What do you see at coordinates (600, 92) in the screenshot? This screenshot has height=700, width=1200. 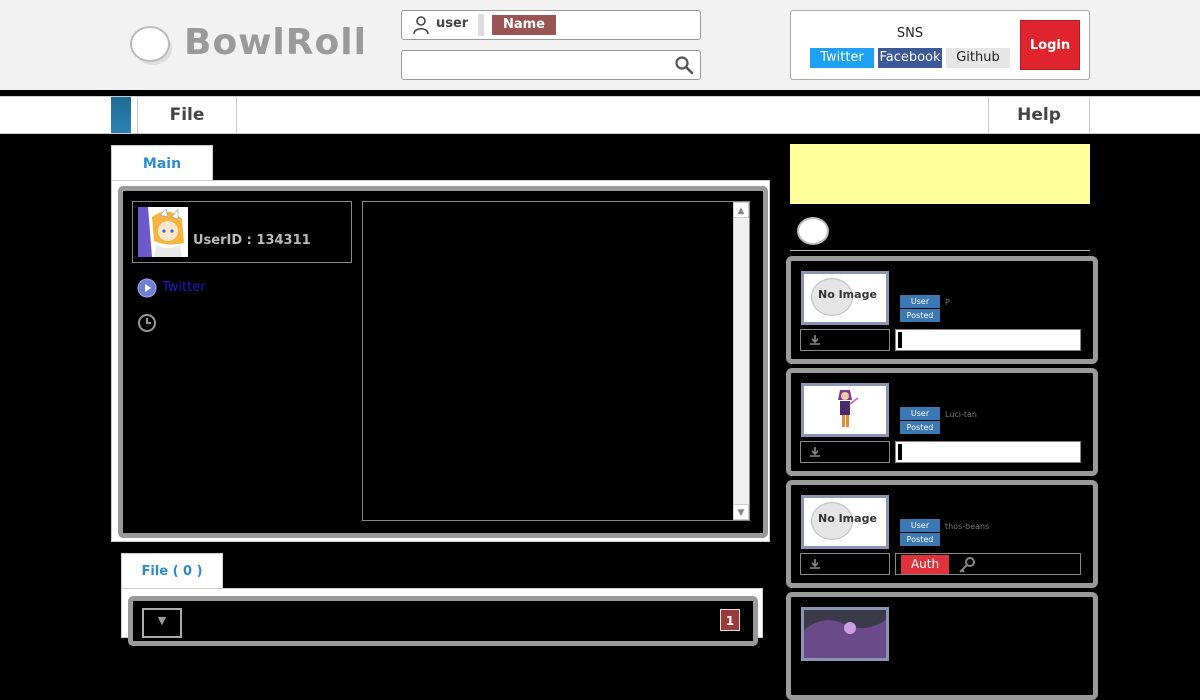 I see `header-divider` at bounding box center [600, 92].